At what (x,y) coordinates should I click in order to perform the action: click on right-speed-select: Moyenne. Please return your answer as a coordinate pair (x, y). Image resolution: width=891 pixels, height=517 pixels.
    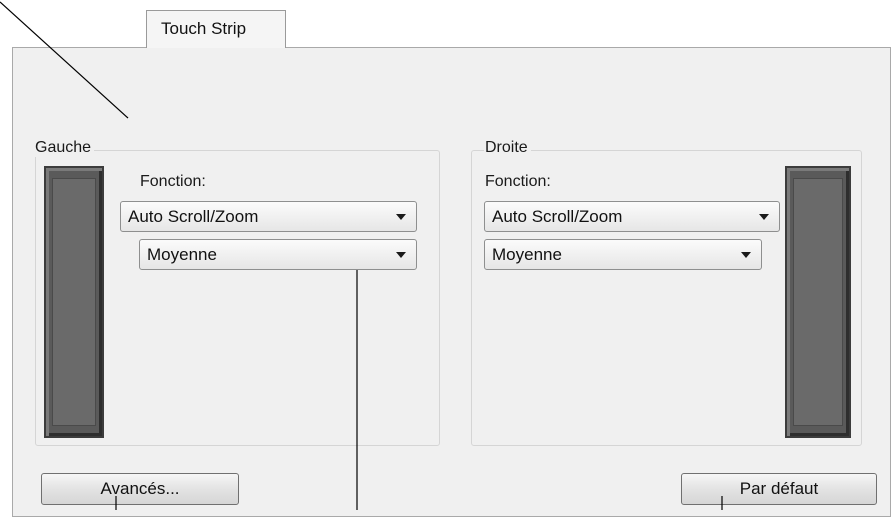
    Looking at the image, I should click on (623, 254).